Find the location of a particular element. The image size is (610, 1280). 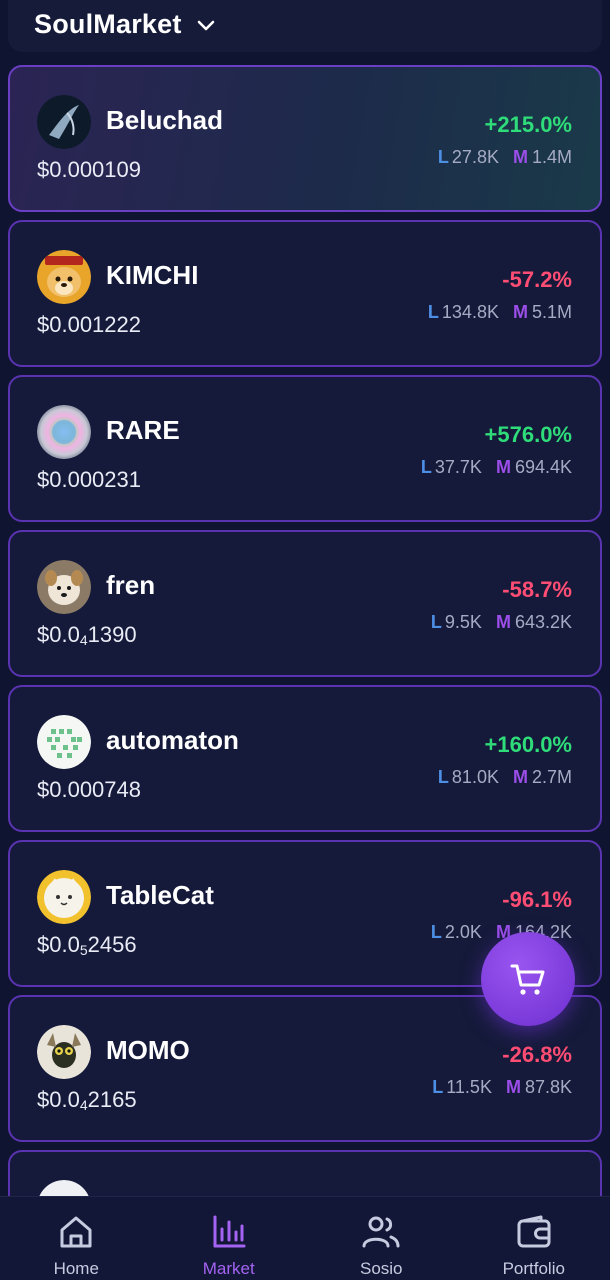

token-change: +160.0% is located at coordinates (528, 744).